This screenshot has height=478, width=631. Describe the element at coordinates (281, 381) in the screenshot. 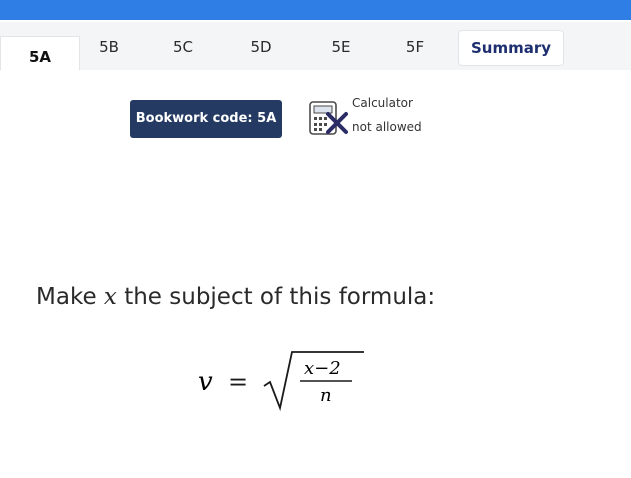

I see `formula: v = x−2 n` at that location.